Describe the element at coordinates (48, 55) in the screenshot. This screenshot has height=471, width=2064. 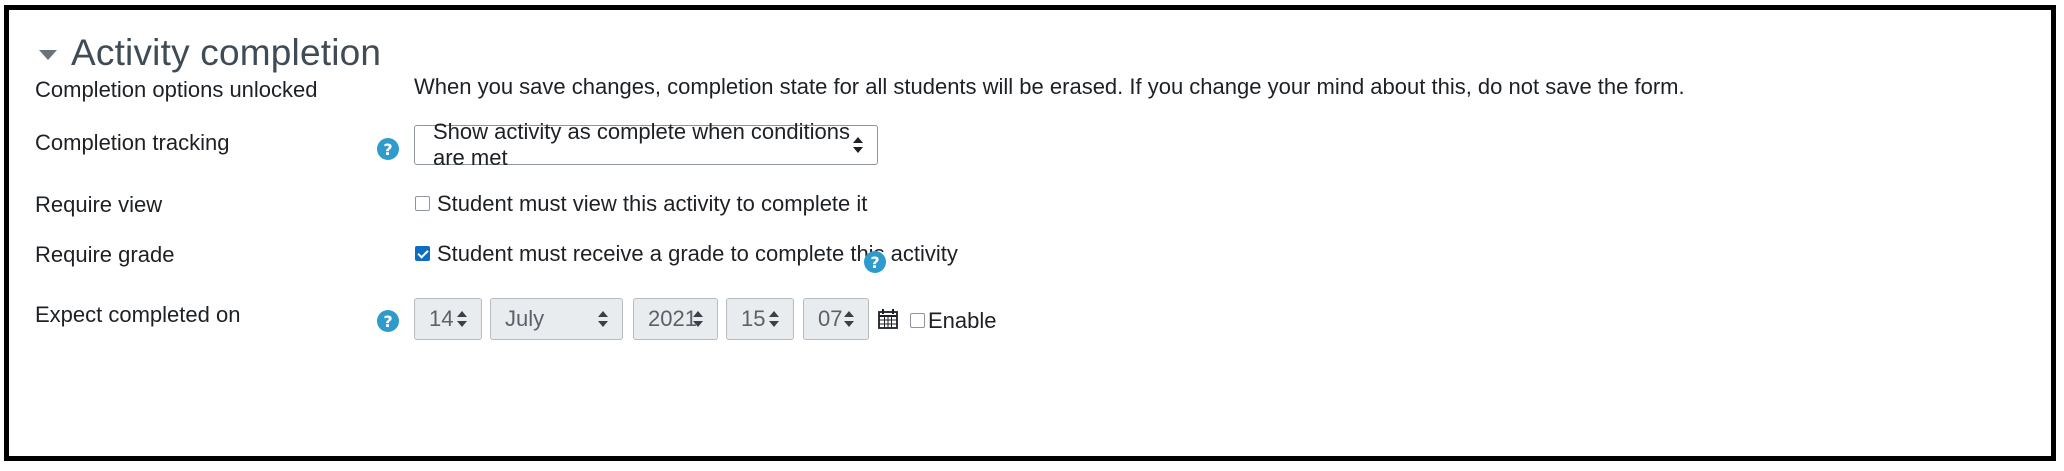
I see `caret-down-icon` at that location.